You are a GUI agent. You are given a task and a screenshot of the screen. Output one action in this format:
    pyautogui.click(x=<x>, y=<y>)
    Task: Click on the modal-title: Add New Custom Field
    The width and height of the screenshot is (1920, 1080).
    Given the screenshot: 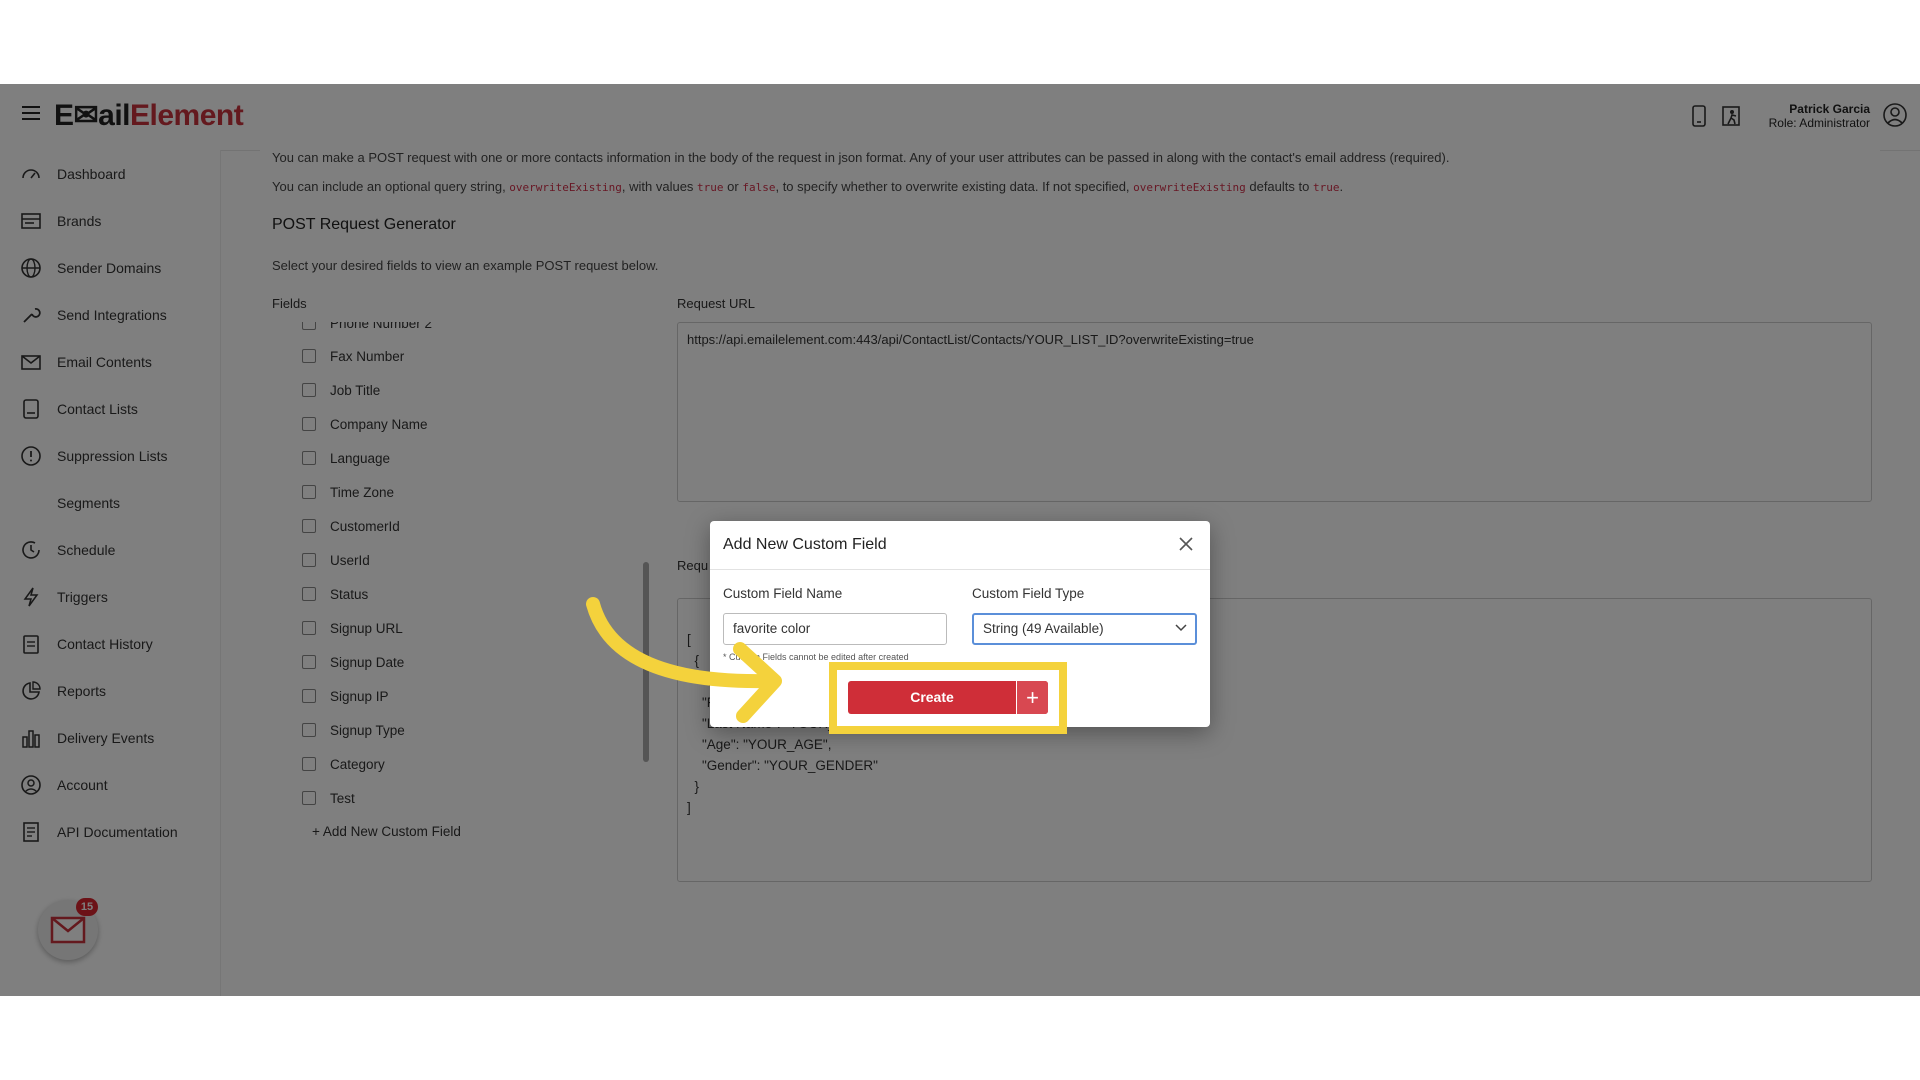 What is the action you would take?
    pyautogui.click(x=805, y=544)
    